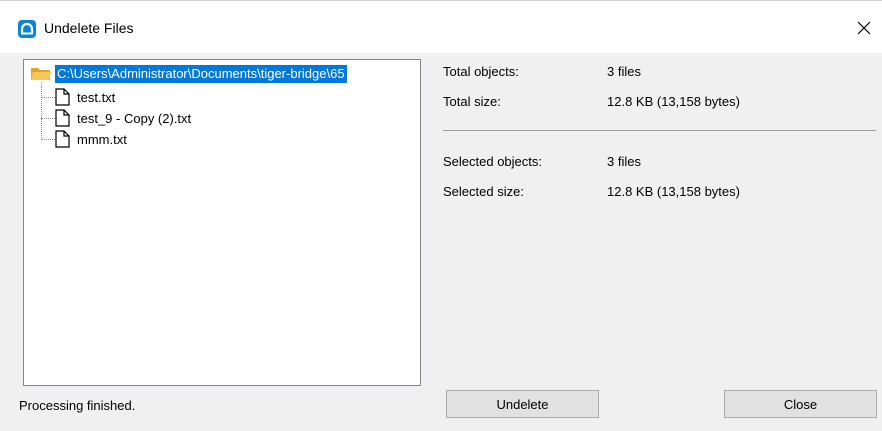  Describe the element at coordinates (659, 130) in the screenshot. I see `divider` at that location.